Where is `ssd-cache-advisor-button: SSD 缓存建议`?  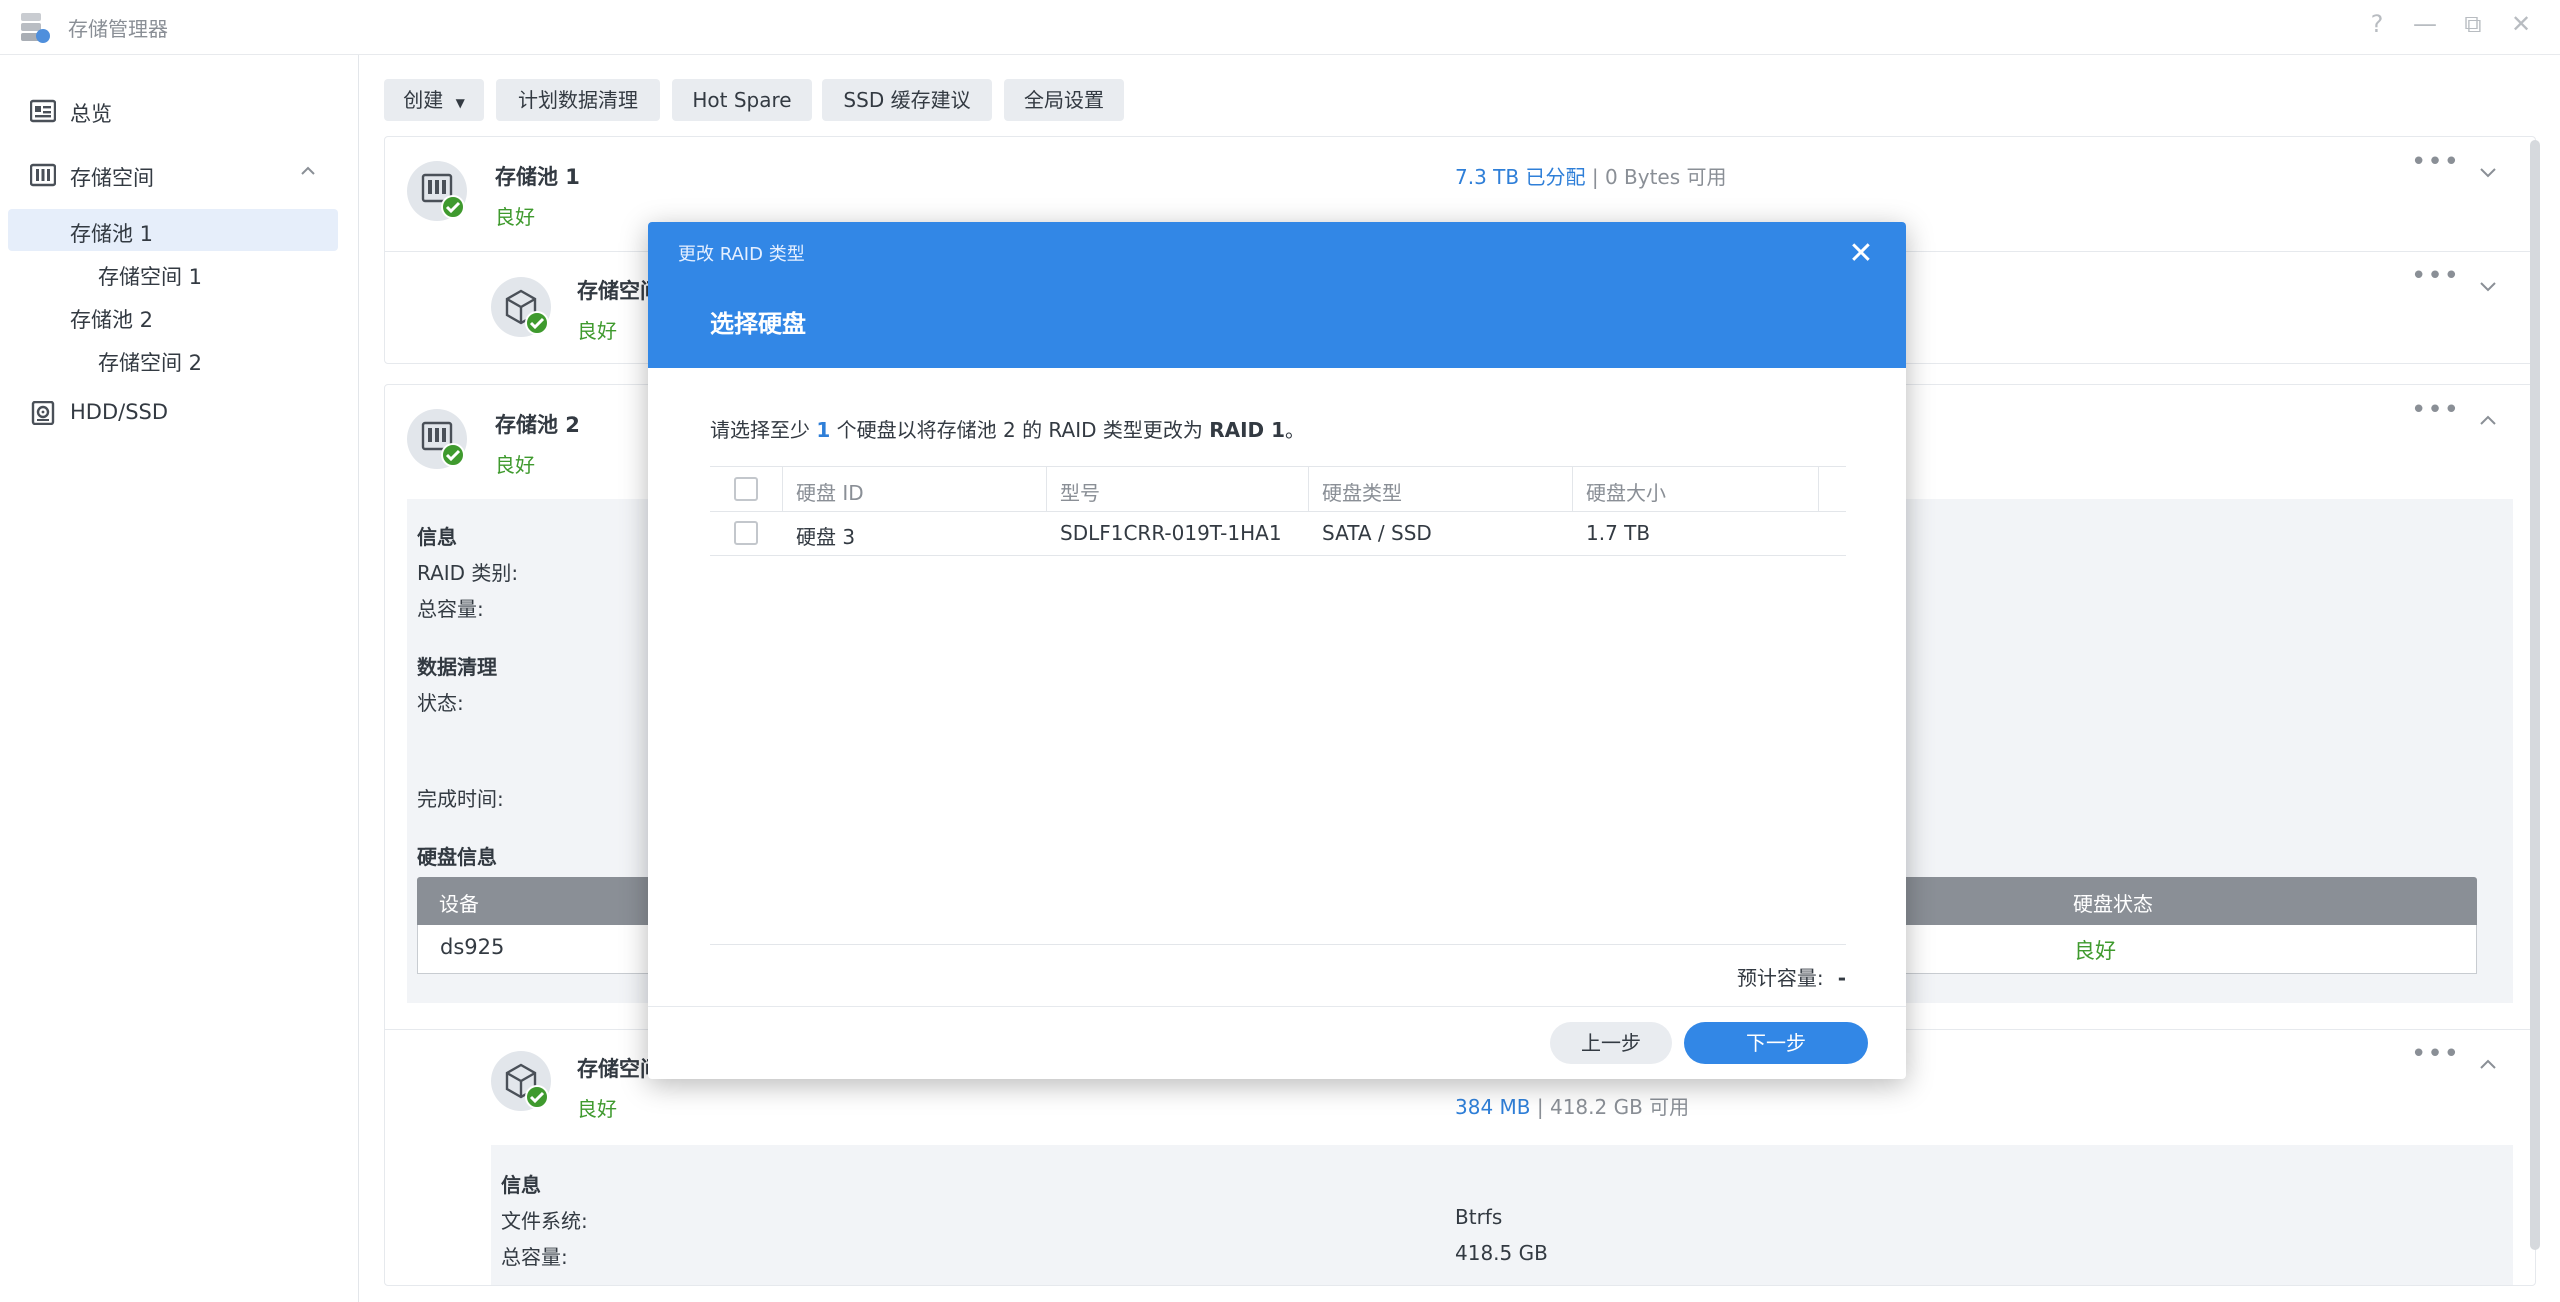
ssd-cache-advisor-button: SSD 缓存建议 is located at coordinates (907, 100).